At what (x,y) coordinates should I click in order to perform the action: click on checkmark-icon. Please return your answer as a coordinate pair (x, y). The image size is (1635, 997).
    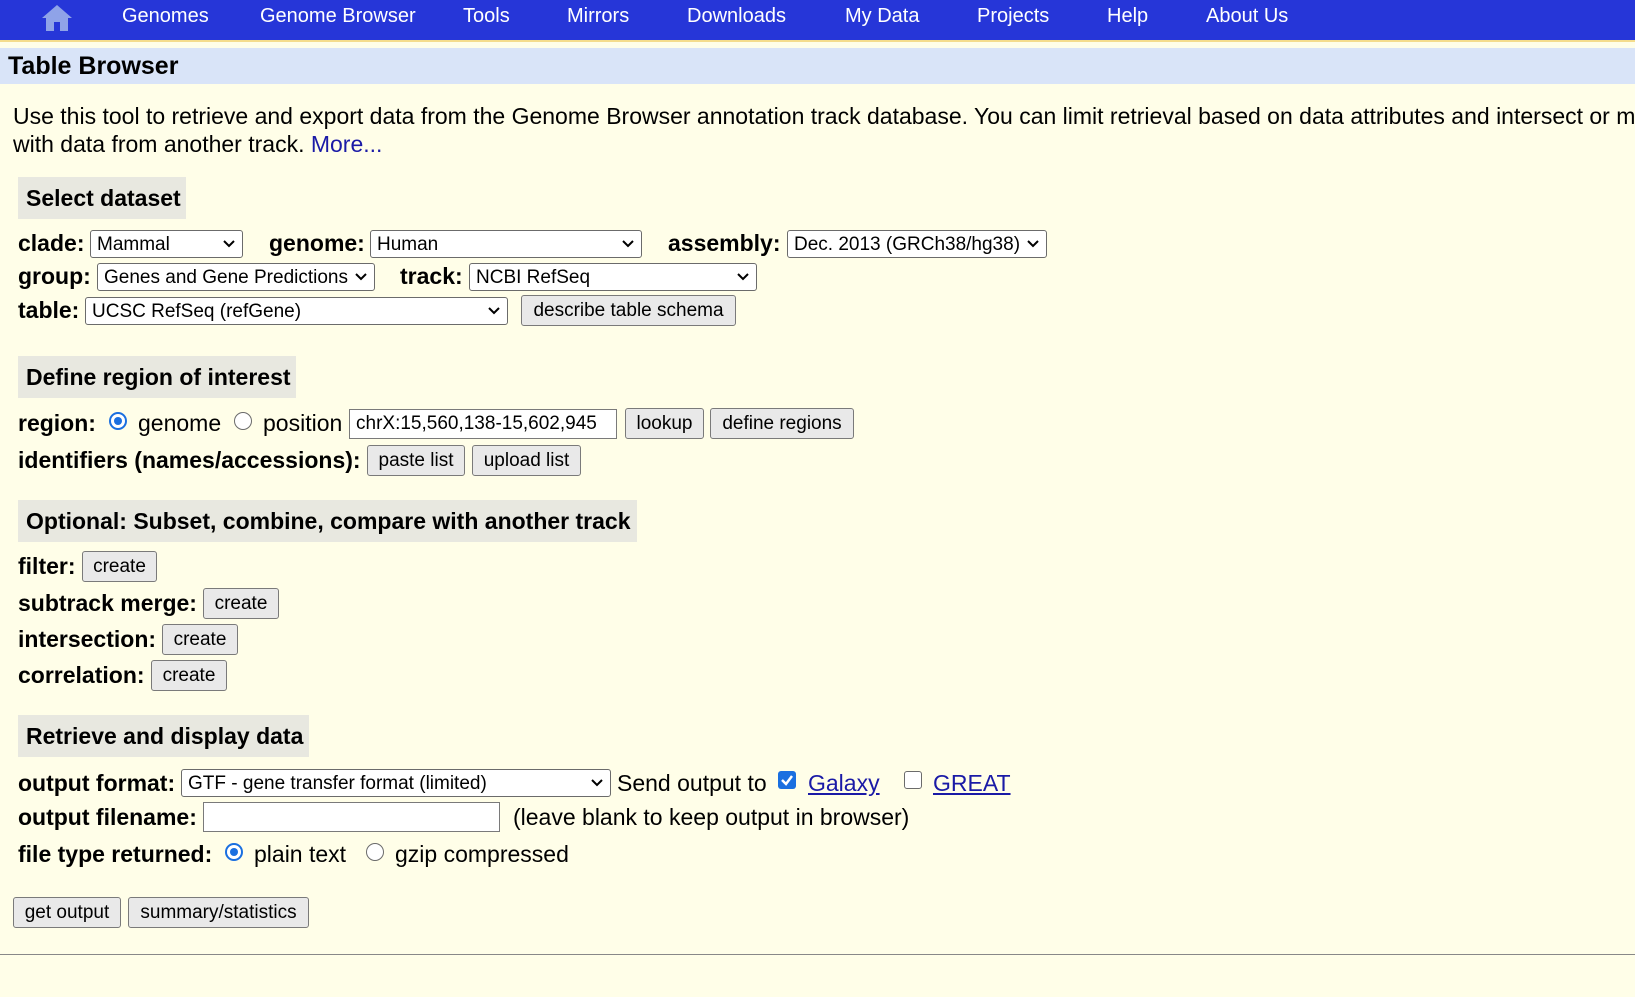
    Looking at the image, I should click on (787, 780).